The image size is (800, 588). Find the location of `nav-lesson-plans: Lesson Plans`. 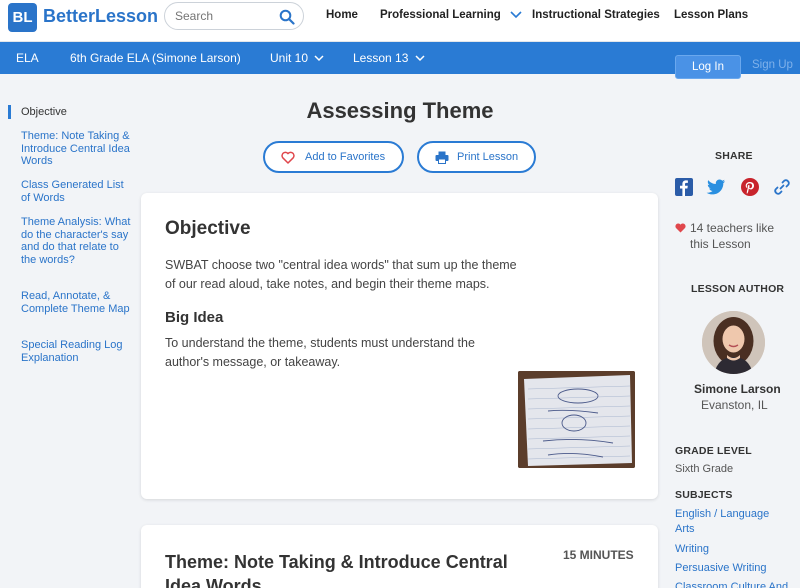

nav-lesson-plans: Lesson Plans is located at coordinates (711, 15).